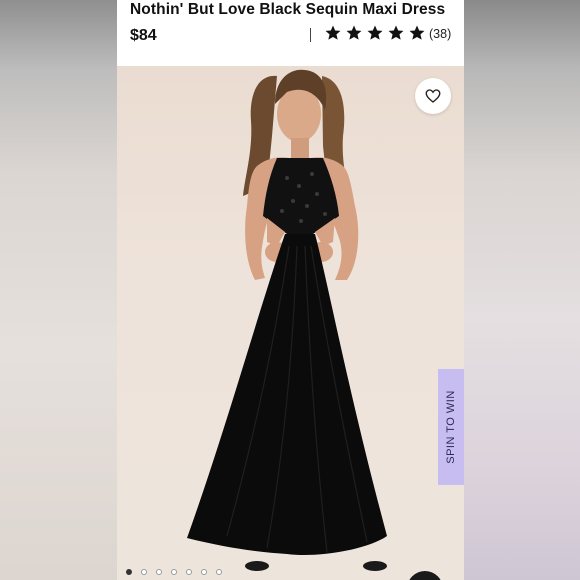 This screenshot has width=580, height=580. What do you see at coordinates (310, 35) in the screenshot?
I see `rating-divider` at bounding box center [310, 35].